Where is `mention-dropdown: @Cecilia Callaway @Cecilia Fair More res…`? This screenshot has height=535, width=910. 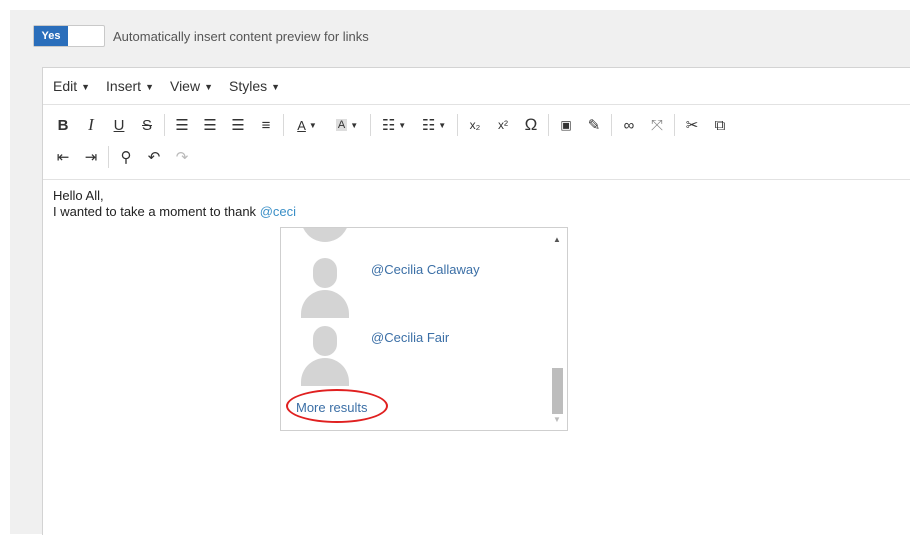
mention-dropdown: @Cecilia Callaway @Cecilia Fair More res… is located at coordinates (424, 329).